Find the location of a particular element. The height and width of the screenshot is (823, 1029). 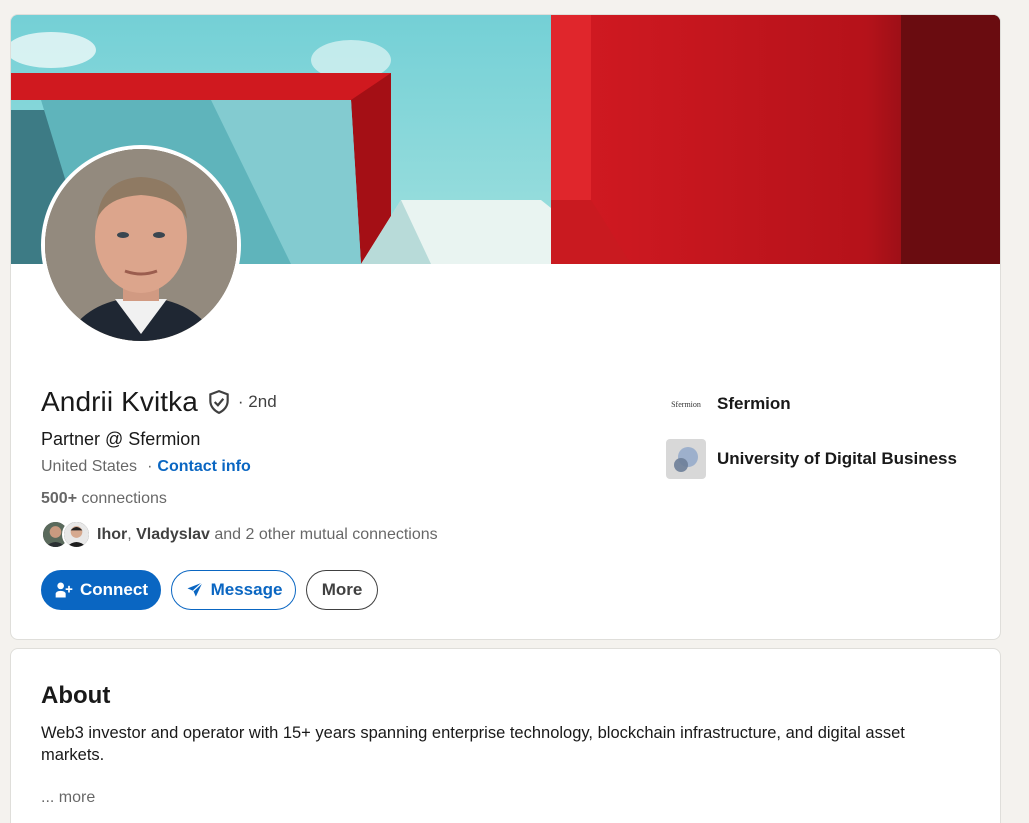

connect-button: Connect is located at coordinates (101, 590).